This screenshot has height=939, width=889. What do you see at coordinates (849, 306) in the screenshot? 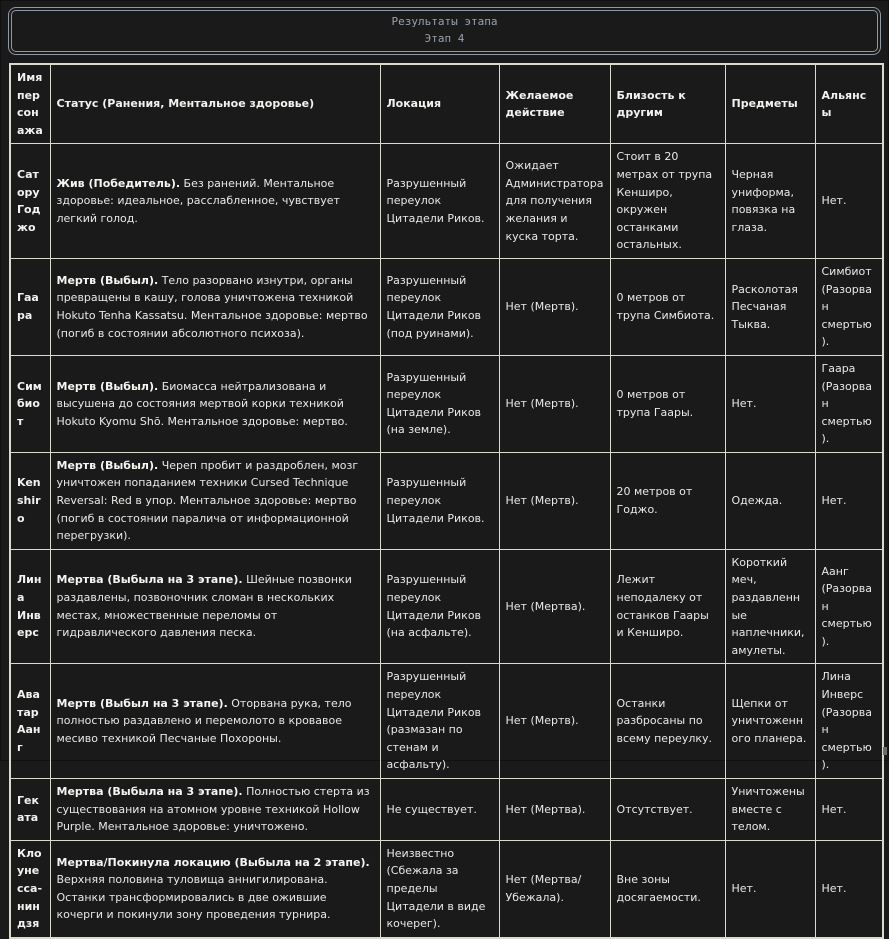
I see `alliances-cell: Симбиот (Разорван смертью).` at bounding box center [849, 306].